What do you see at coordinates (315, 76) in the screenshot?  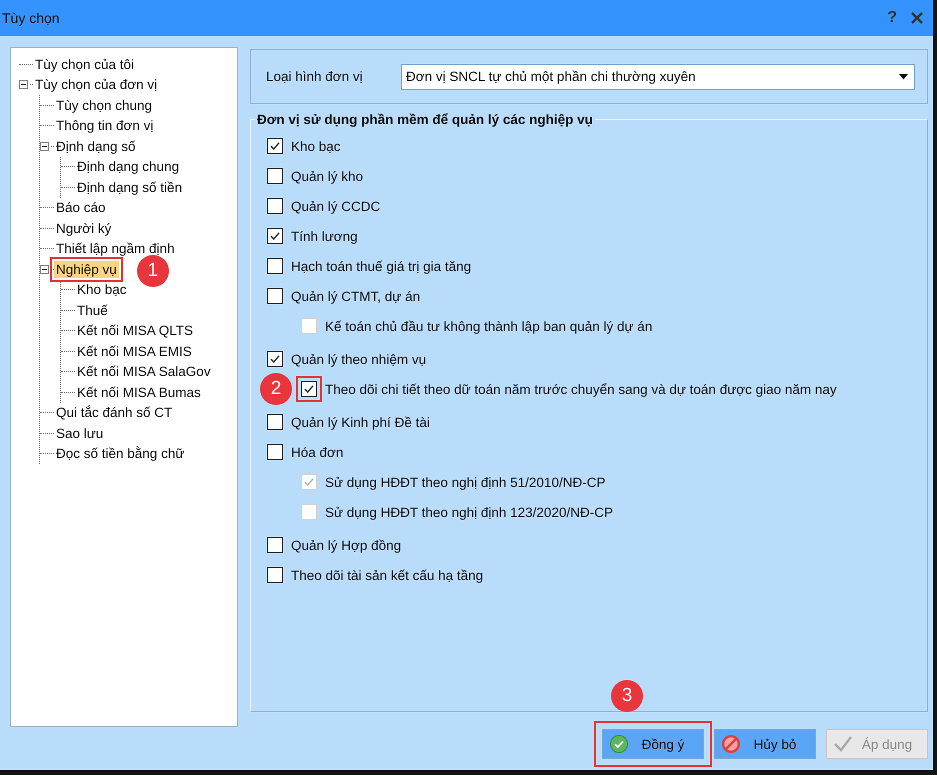 I see `unit-type-label: Loại hình đơn vị` at bounding box center [315, 76].